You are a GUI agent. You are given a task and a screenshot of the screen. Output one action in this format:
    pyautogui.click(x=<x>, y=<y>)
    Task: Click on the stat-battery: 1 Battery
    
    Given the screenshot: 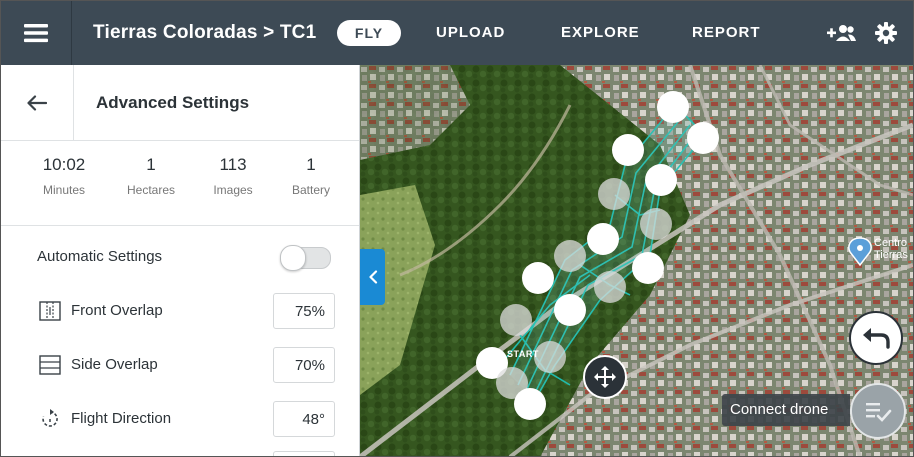 What is the action you would take?
    pyautogui.click(x=311, y=176)
    